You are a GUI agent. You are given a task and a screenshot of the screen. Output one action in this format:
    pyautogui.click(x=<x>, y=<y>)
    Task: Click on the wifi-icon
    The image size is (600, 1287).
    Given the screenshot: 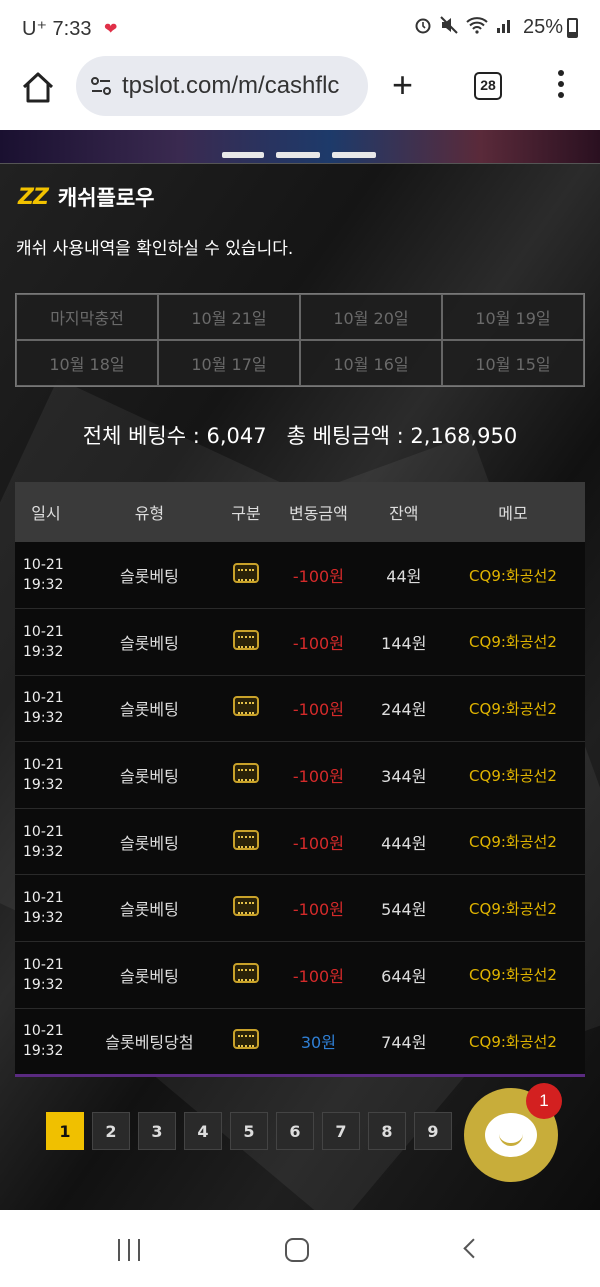 What is the action you would take?
    pyautogui.click(x=477, y=25)
    